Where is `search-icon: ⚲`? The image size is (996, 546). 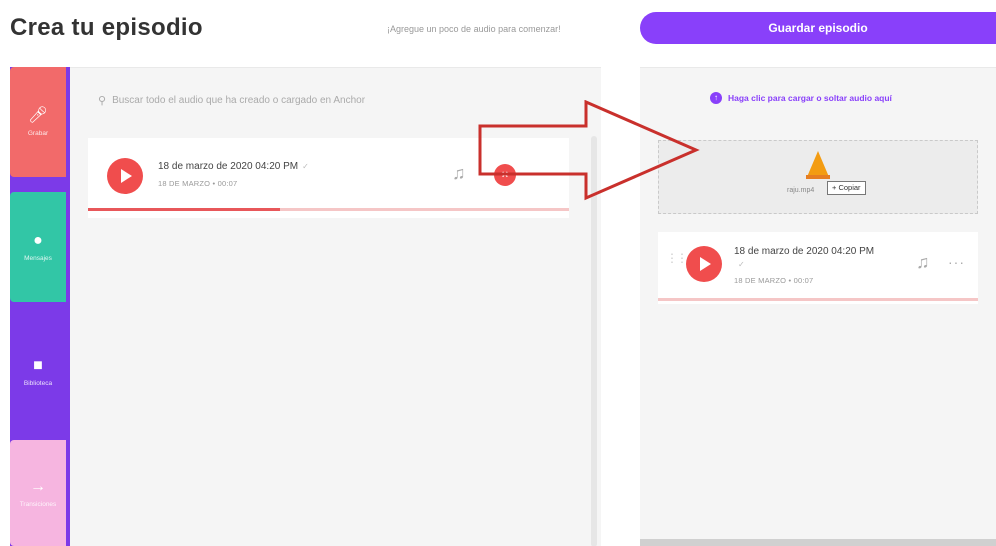
search-icon: ⚲ is located at coordinates (102, 101).